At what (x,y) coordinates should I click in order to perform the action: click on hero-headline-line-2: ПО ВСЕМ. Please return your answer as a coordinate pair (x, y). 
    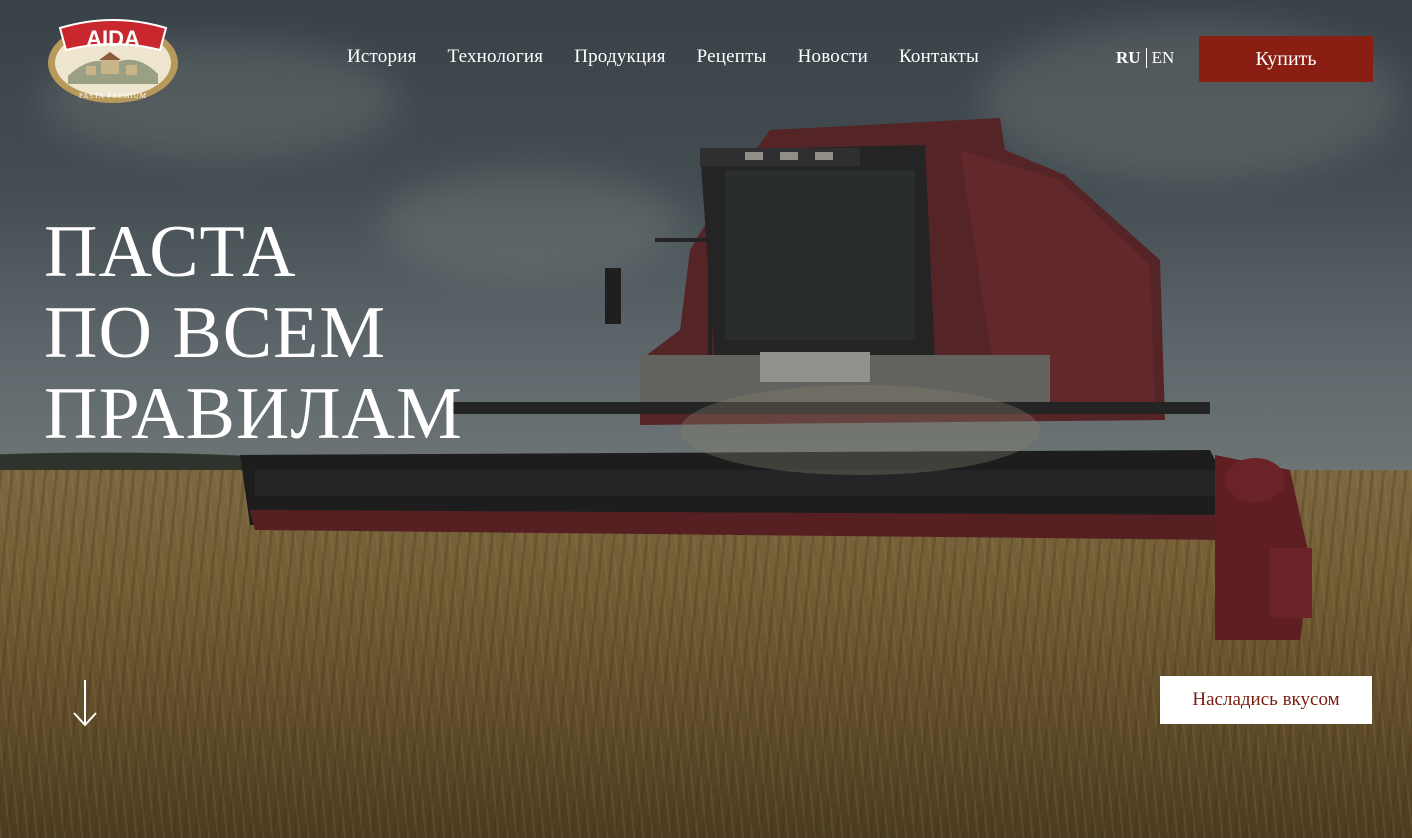
    Looking at the image, I should click on (215, 333).